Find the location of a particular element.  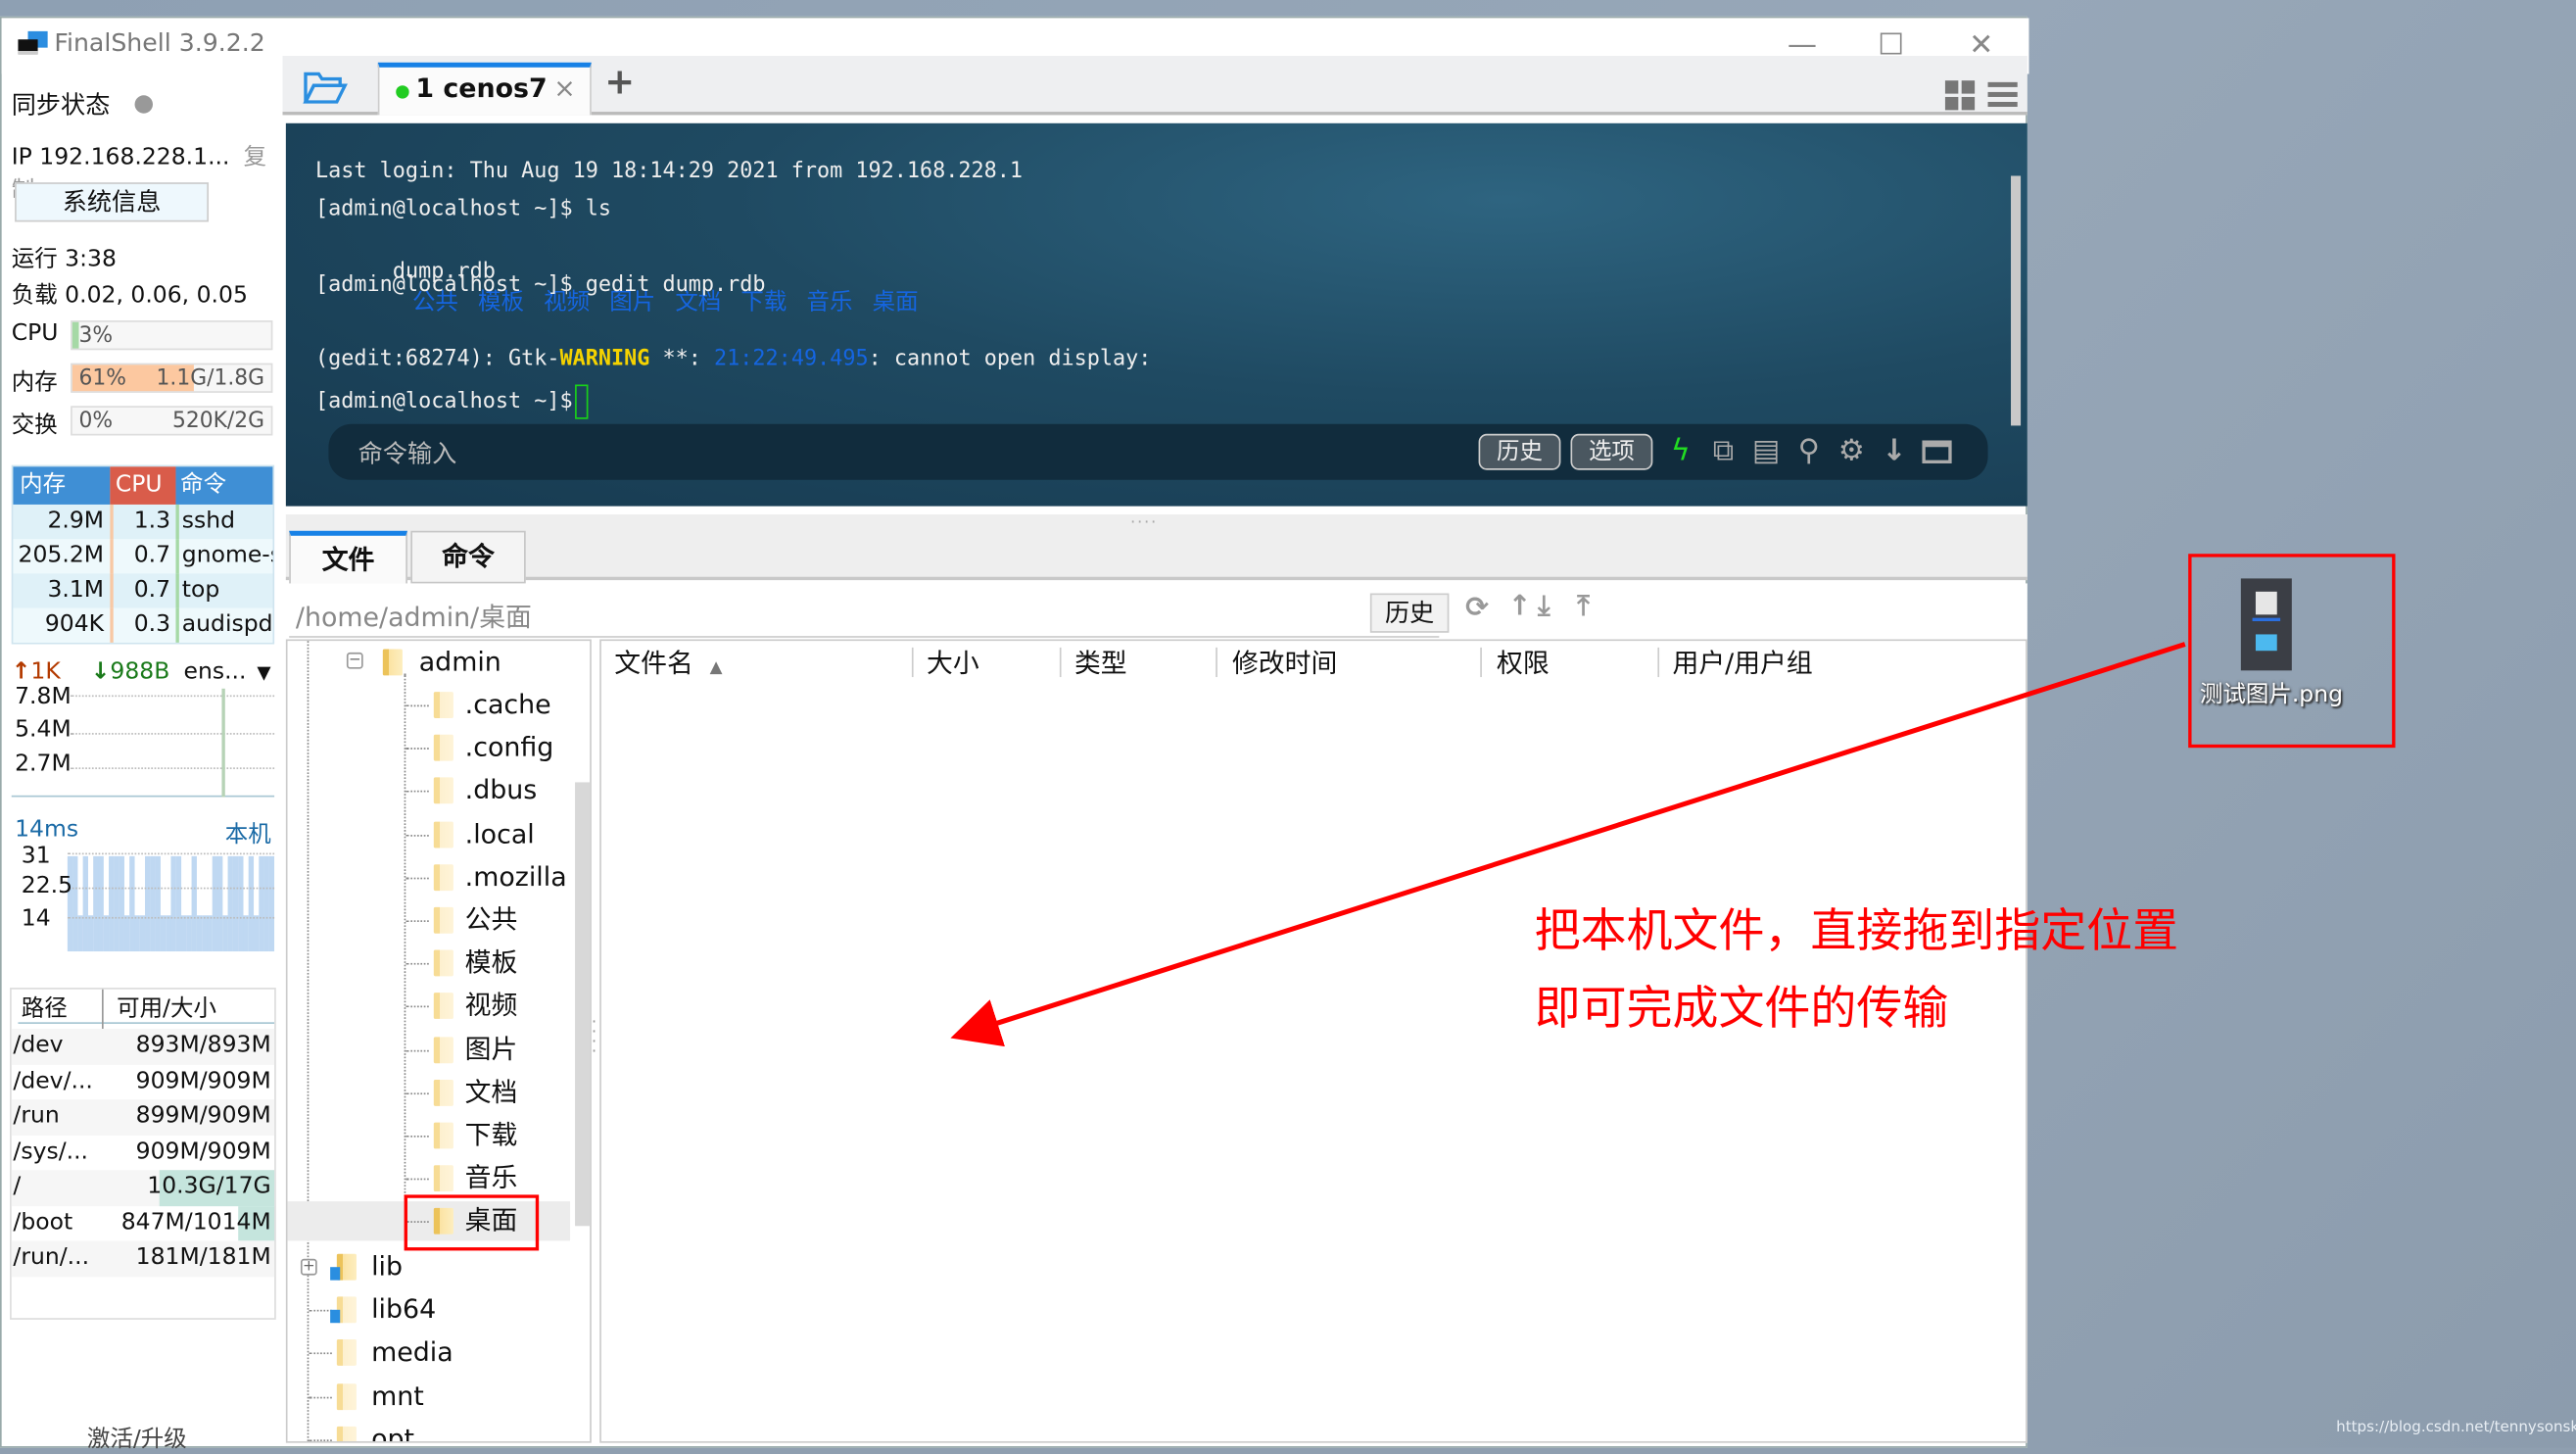

drag-arrow is located at coordinates (1568, 845).